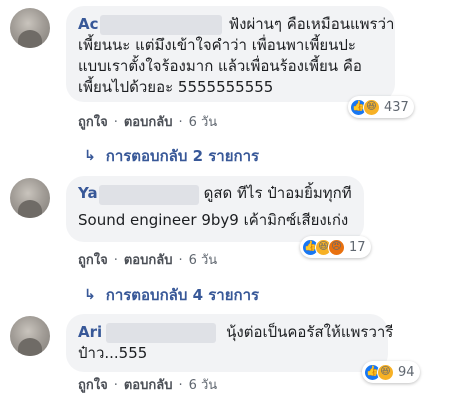  I want to click on comment-text: ฟังผ่านๆ คือเหมือนแพรว่า, so click(311, 24).